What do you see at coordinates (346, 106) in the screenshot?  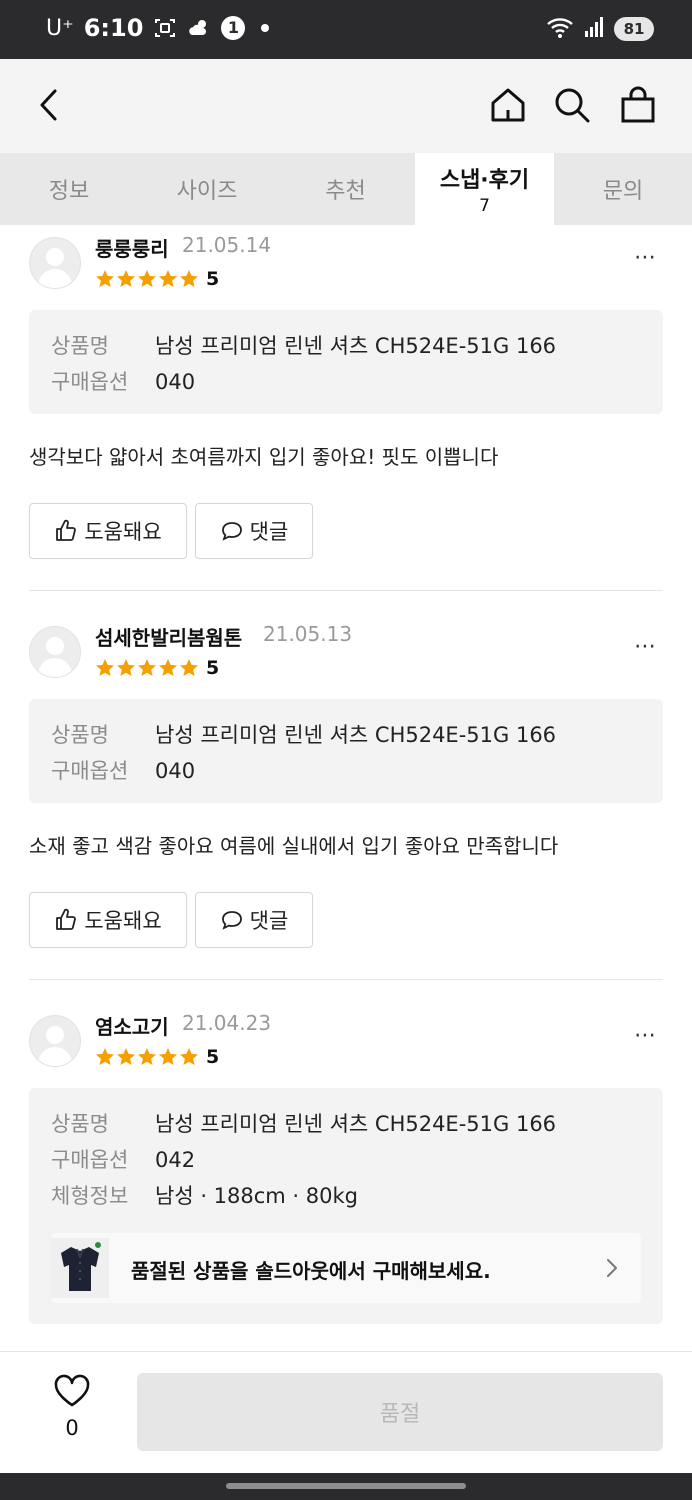 I see `app-bar` at bounding box center [346, 106].